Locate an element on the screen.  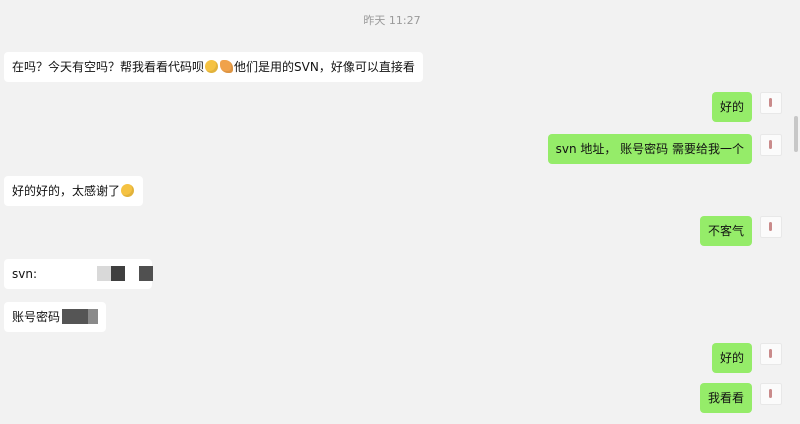
message-bubble: svn 地址， 账号密码 需要给我一个 is located at coordinates (649, 149).